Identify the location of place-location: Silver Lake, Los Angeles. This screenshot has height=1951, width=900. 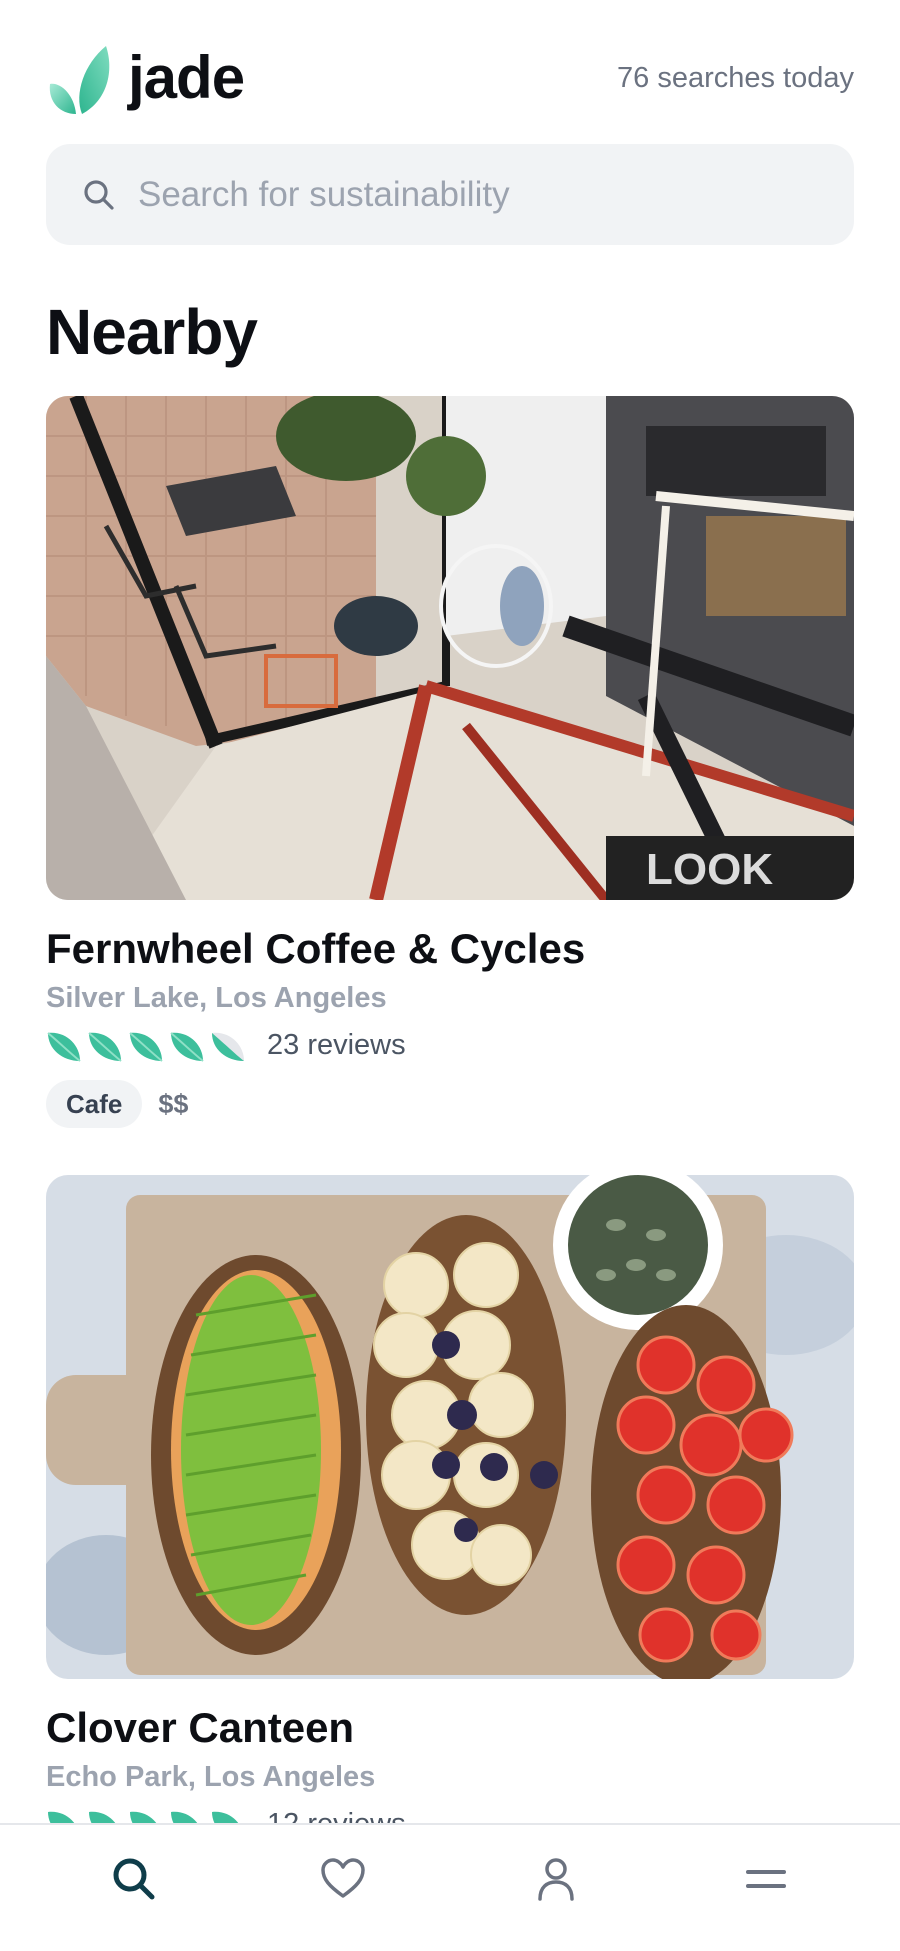
(216, 998).